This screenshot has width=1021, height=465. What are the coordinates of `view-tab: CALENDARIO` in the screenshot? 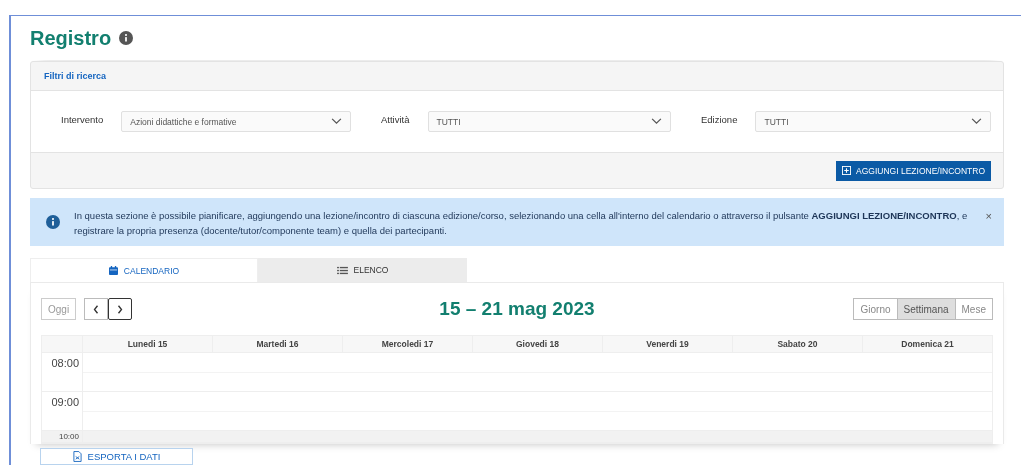 It's located at (144, 270).